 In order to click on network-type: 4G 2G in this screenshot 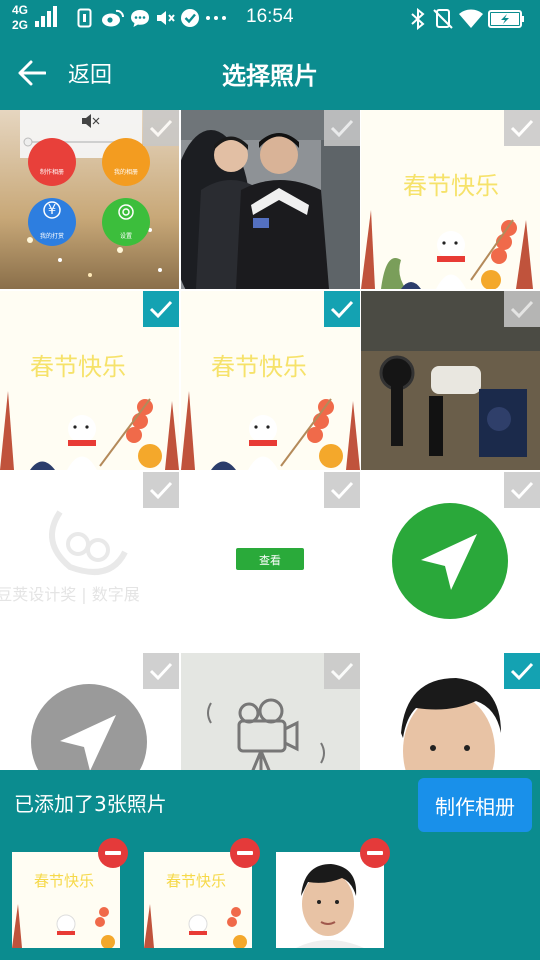, I will do `click(20, 17)`.